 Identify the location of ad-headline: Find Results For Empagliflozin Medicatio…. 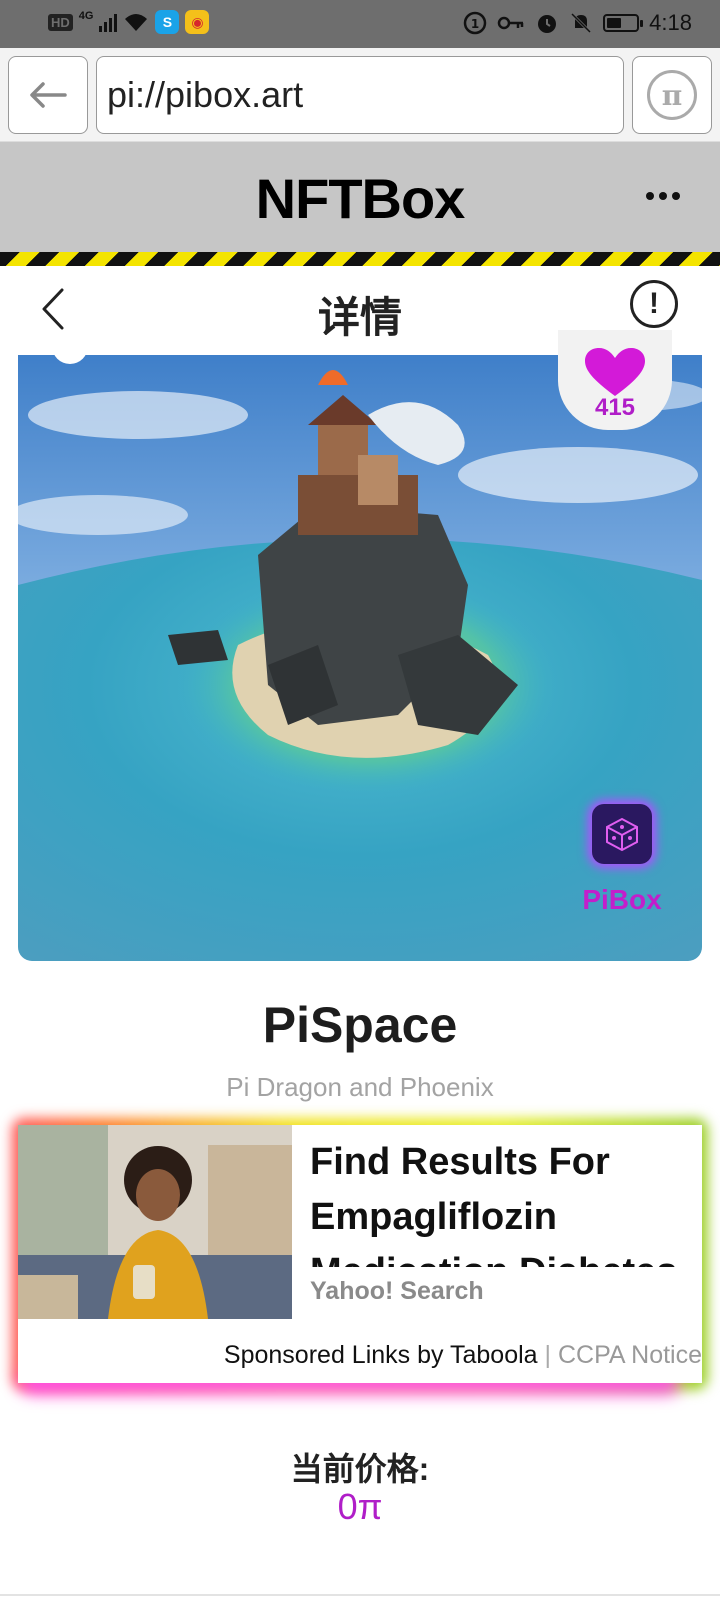
(504, 1201).